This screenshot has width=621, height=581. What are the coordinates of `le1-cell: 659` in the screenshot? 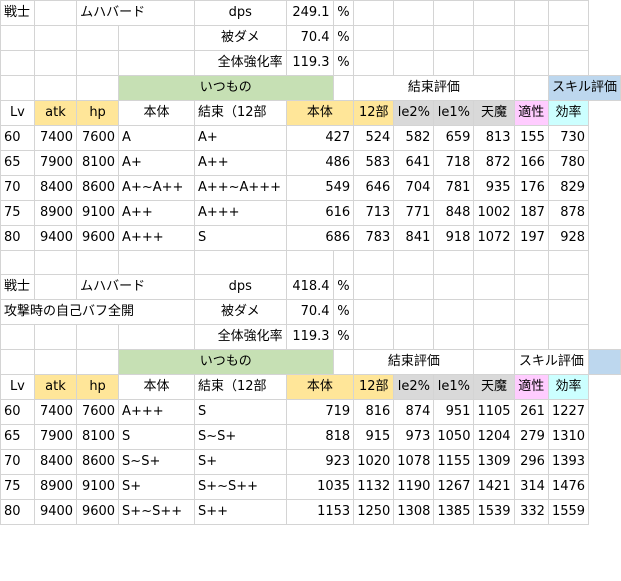 It's located at (454, 138).